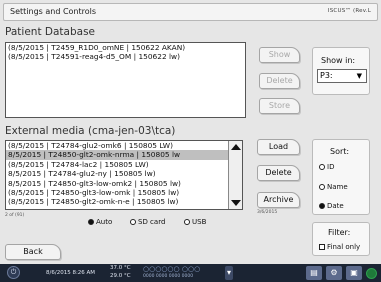 The image size is (381, 282). Describe the element at coordinates (371, 273) in the screenshot. I see `status-led-icon` at that location.